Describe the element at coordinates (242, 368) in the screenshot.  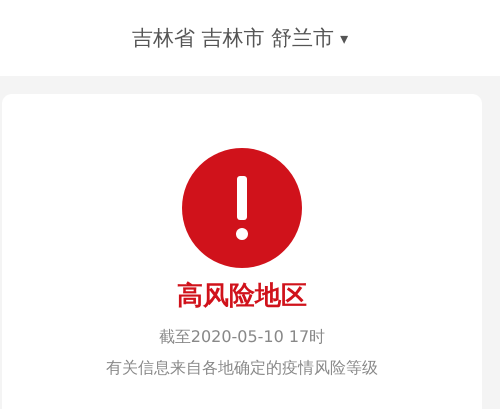
I see `source-note: 有关信息来自各地确定的疫情风险等级` at that location.